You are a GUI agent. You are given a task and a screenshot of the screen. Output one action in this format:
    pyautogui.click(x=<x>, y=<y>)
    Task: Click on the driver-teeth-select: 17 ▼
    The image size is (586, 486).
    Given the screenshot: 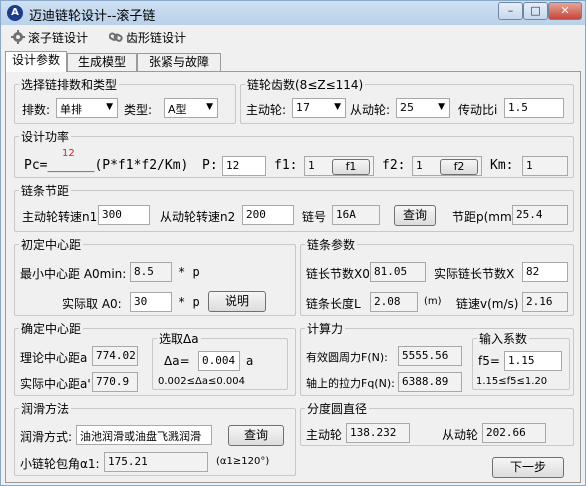 What is the action you would take?
    pyautogui.click(x=319, y=108)
    